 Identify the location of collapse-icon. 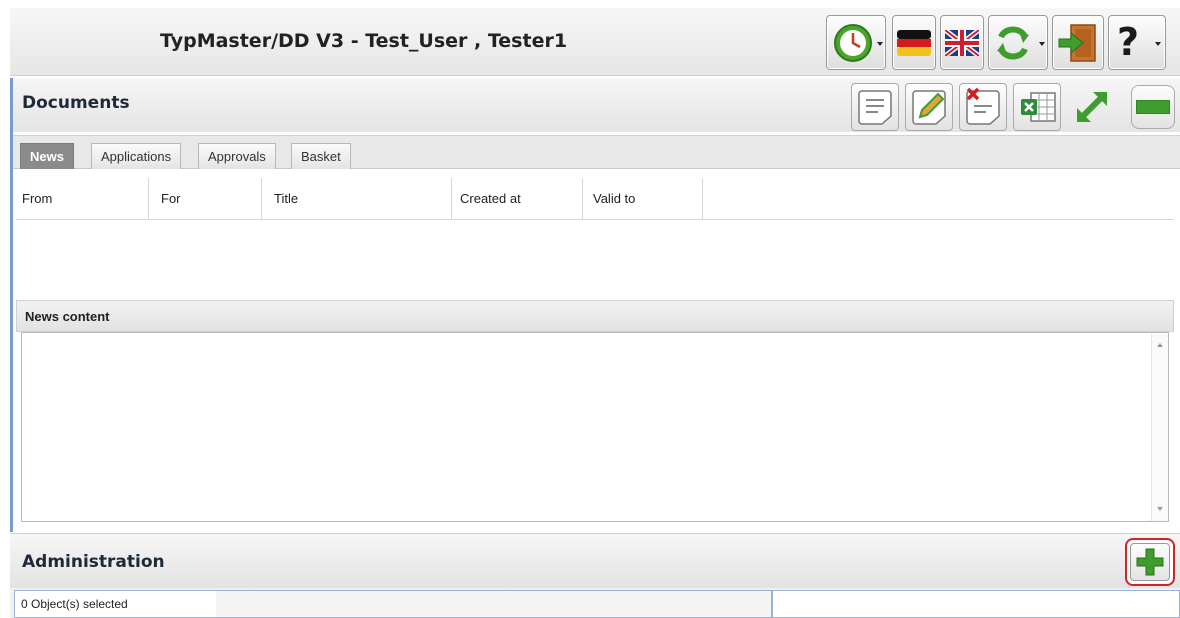
(1153, 107).